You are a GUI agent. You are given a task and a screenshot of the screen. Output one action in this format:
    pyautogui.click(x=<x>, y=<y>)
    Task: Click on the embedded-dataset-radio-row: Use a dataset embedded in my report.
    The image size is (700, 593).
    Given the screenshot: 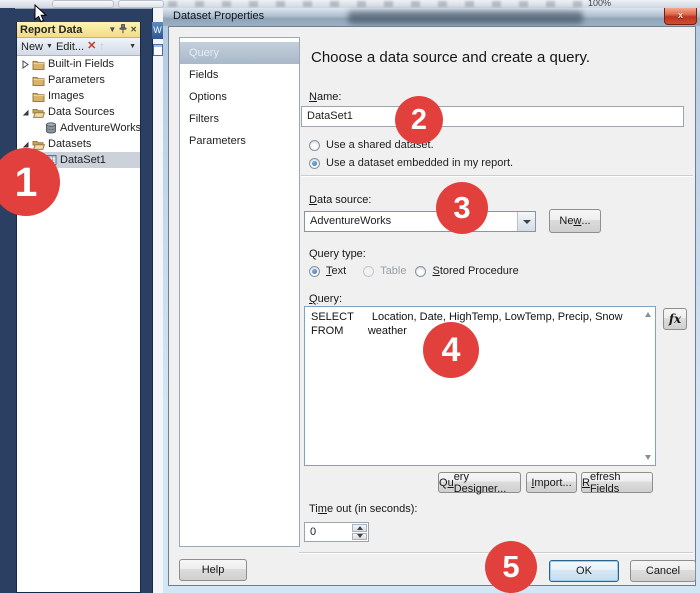 What is the action you would take?
    pyautogui.click(x=411, y=163)
    